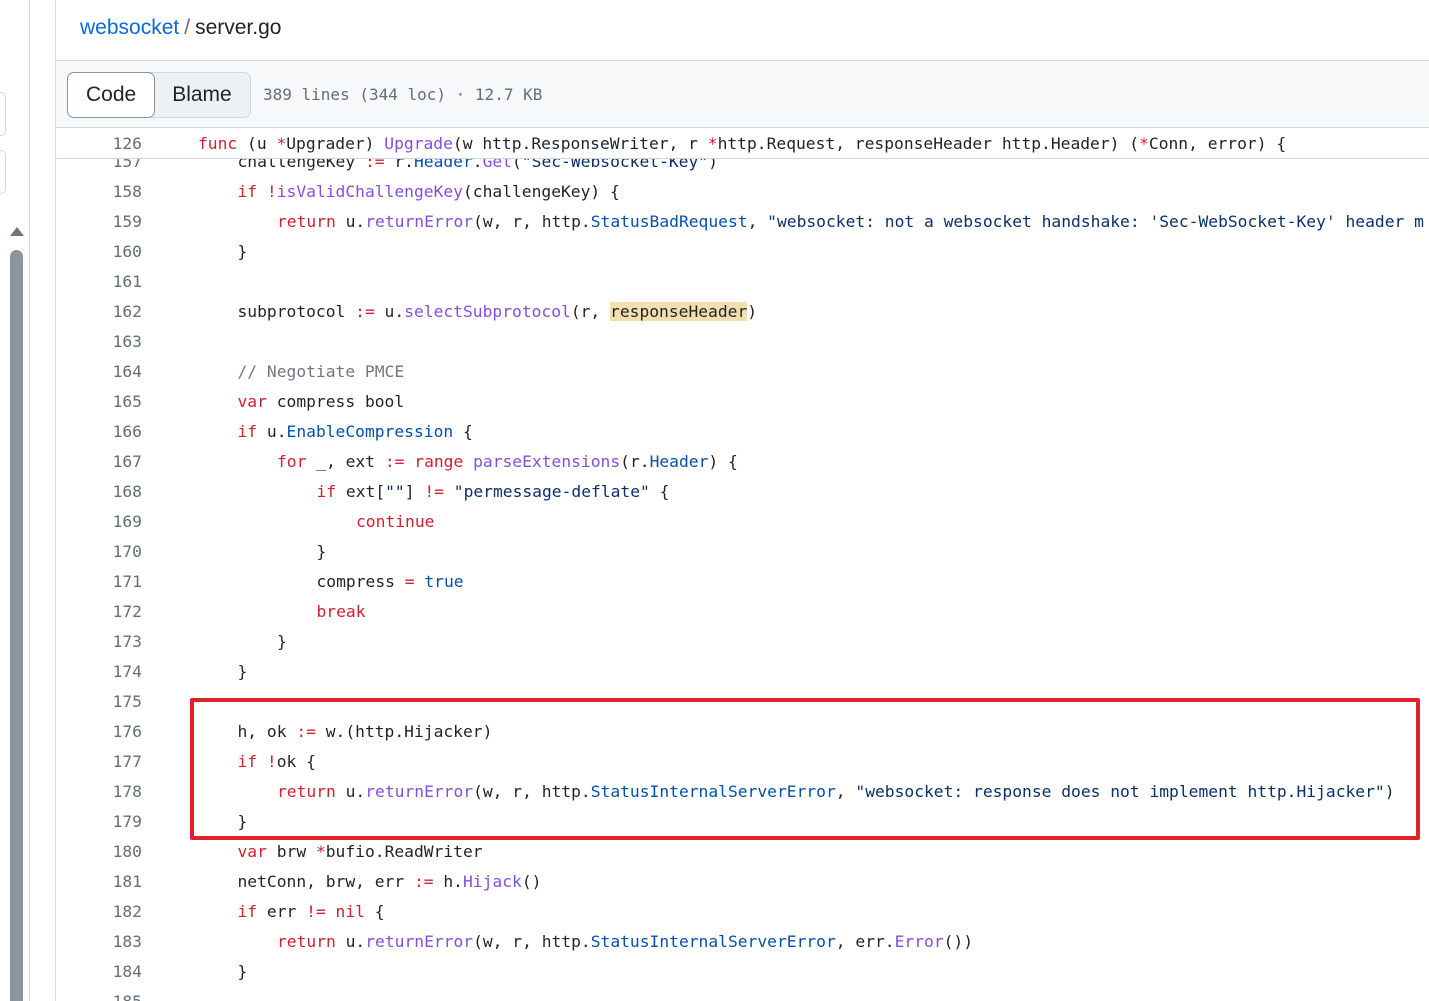 The image size is (1429, 1001). What do you see at coordinates (370, 431) in the screenshot?
I see `code-identifier: EnableCompression` at bounding box center [370, 431].